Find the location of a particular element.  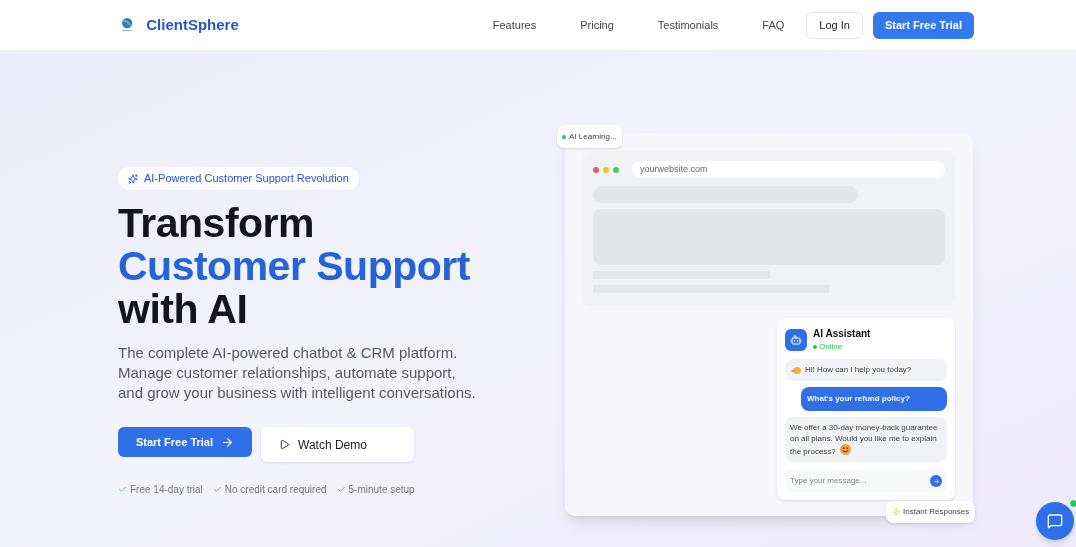

smiley-icon is located at coordinates (845, 449).